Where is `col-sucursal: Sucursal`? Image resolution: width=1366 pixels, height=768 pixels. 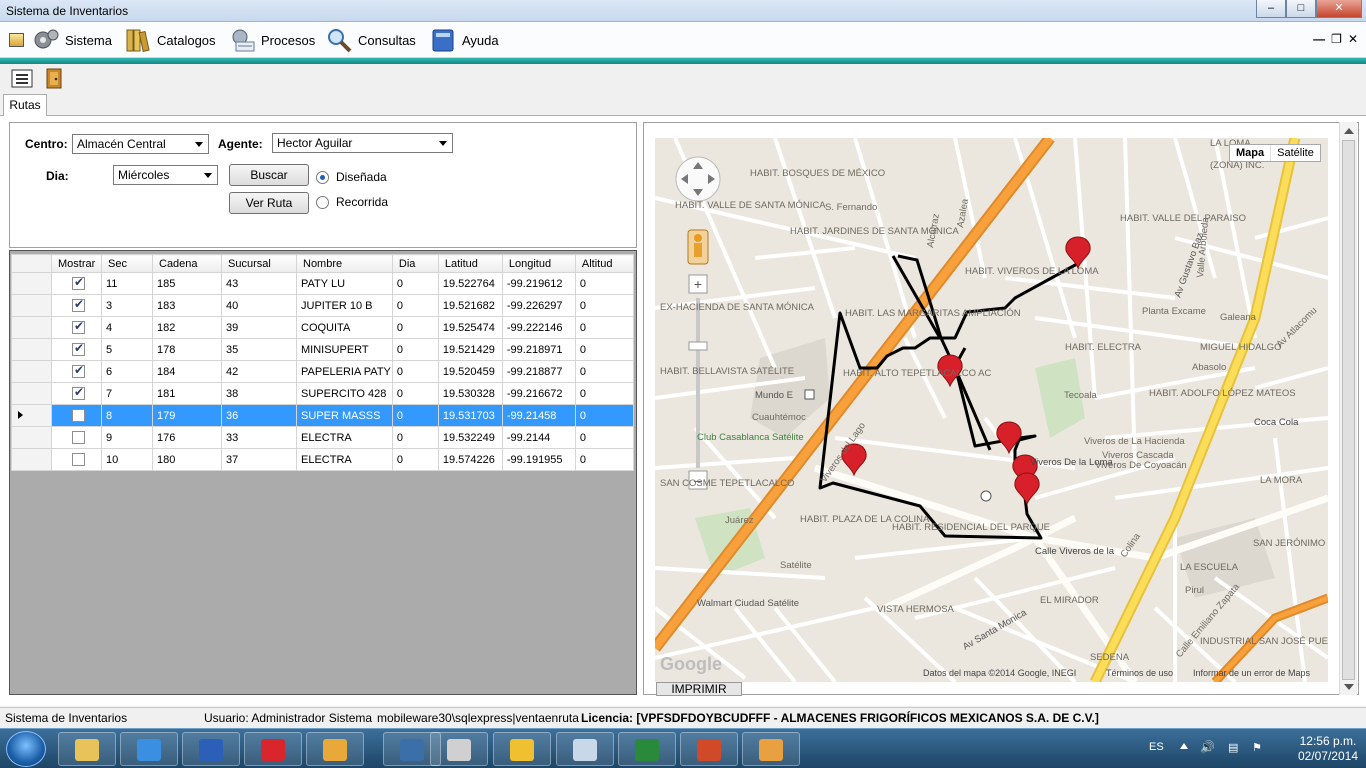 col-sucursal: Sucursal is located at coordinates (259, 263).